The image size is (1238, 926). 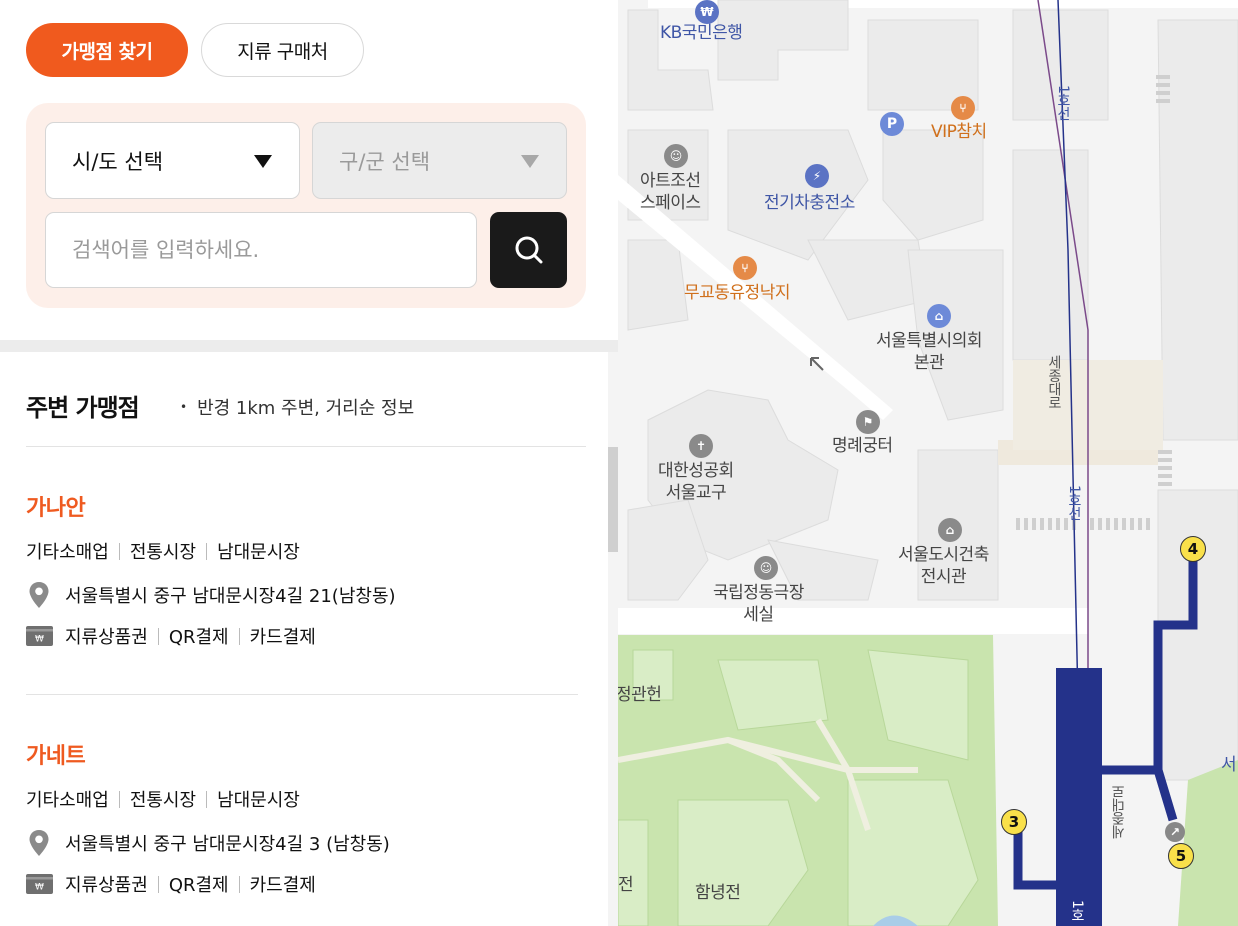 I want to click on map-label: 국립정동극장 세실, so click(x=758, y=604).